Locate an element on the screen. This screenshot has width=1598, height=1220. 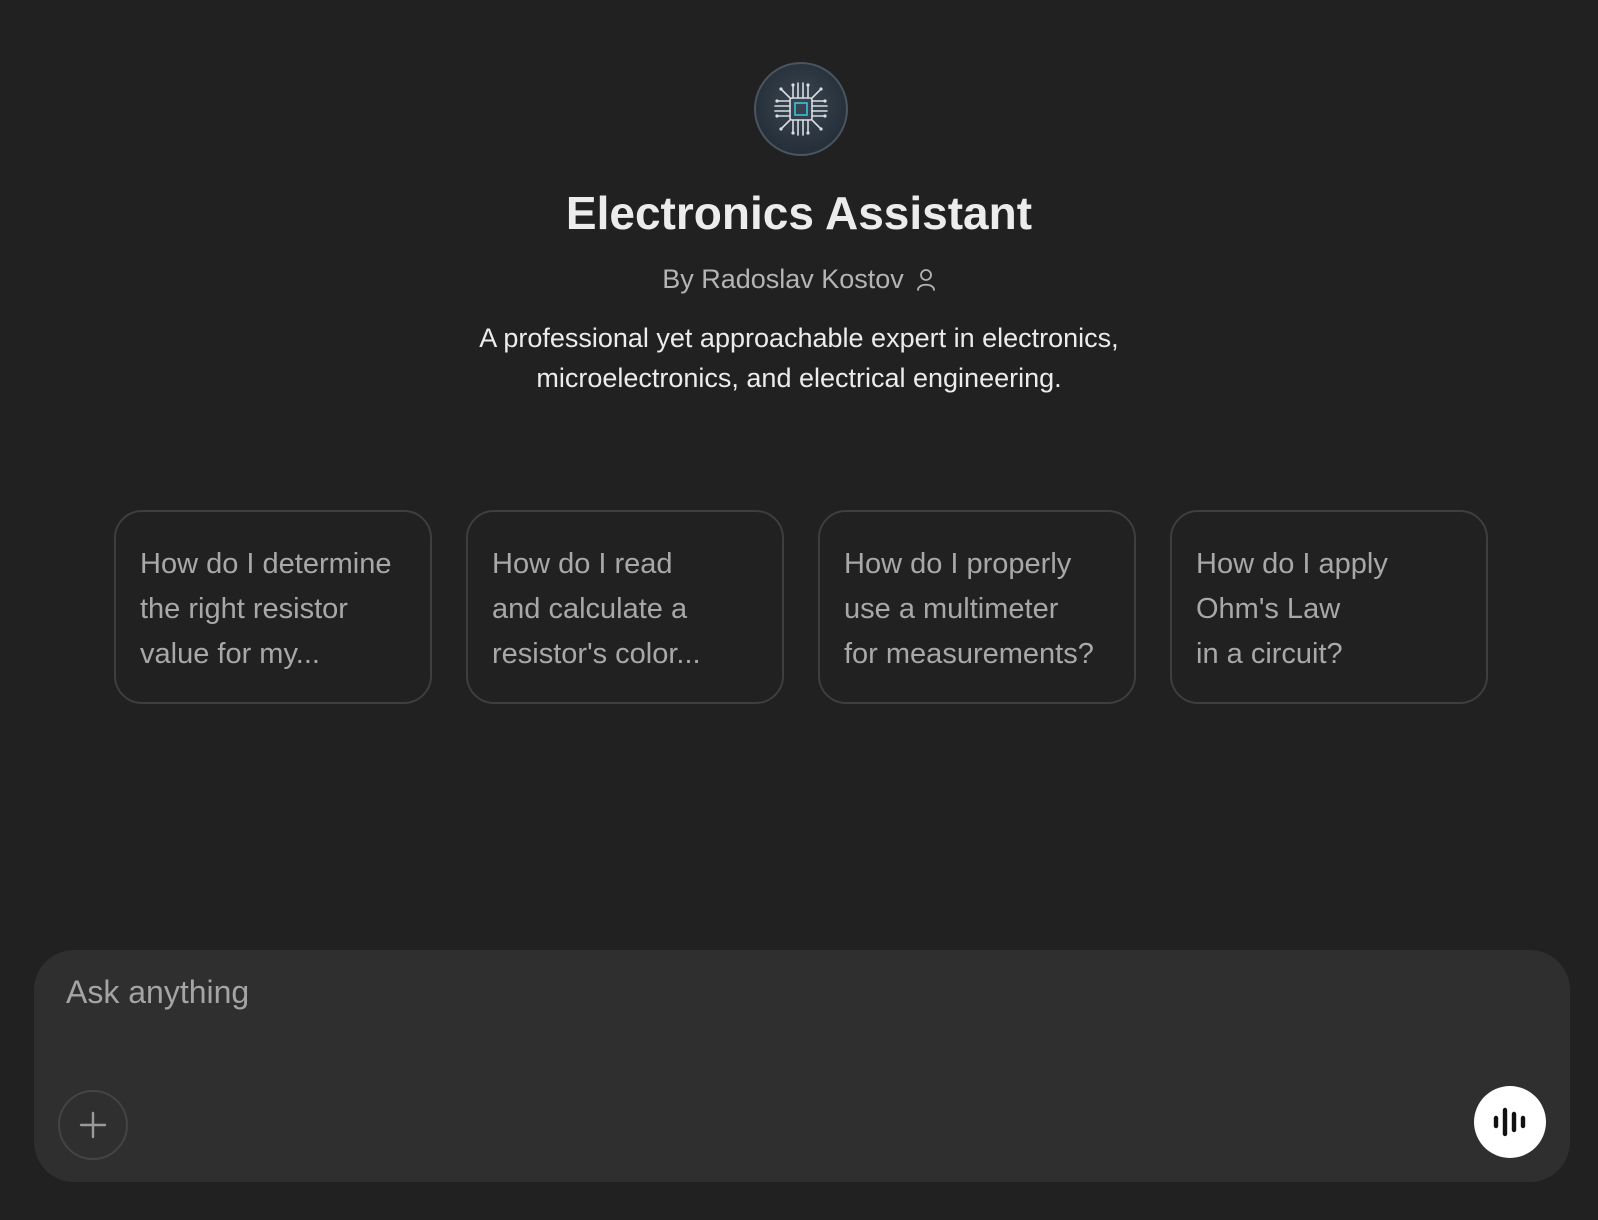
microchip-icon is located at coordinates (801, 109).